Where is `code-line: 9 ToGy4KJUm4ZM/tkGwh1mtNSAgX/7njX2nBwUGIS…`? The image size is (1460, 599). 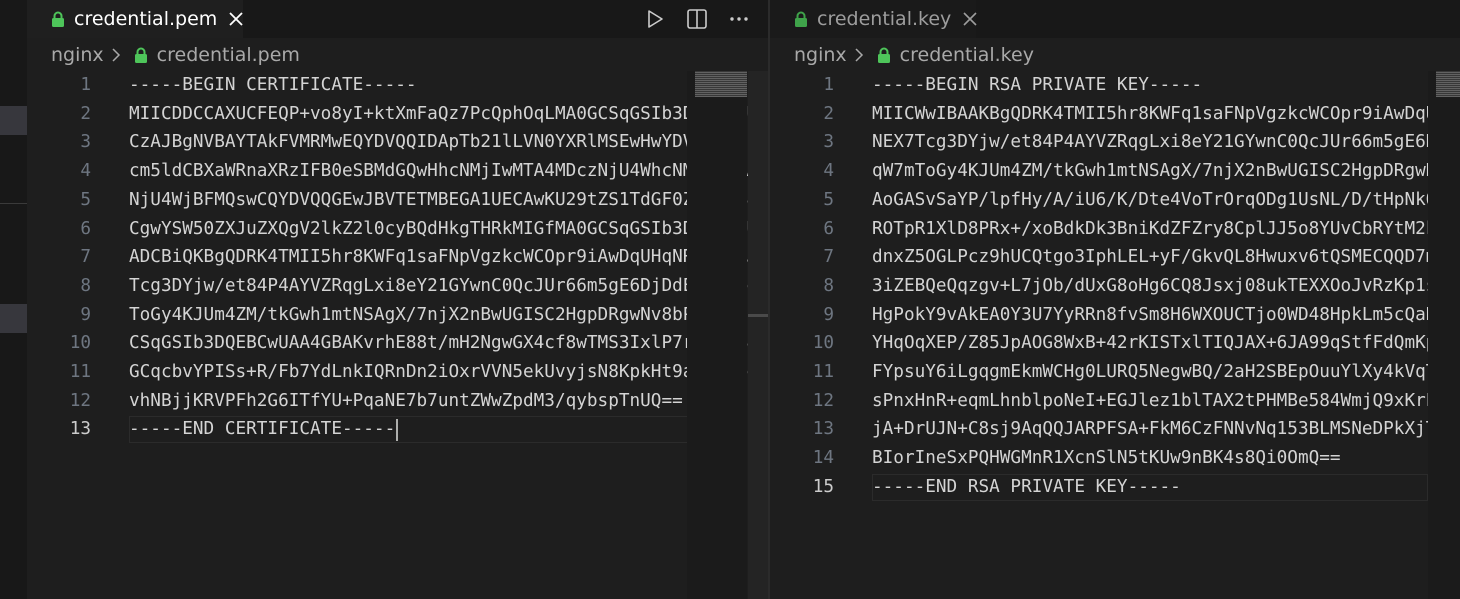
code-line: 9 ToGy4KJUm4ZM/tkGwh1mtNSAgX/7njX2nBwUGIS… is located at coordinates (397, 315).